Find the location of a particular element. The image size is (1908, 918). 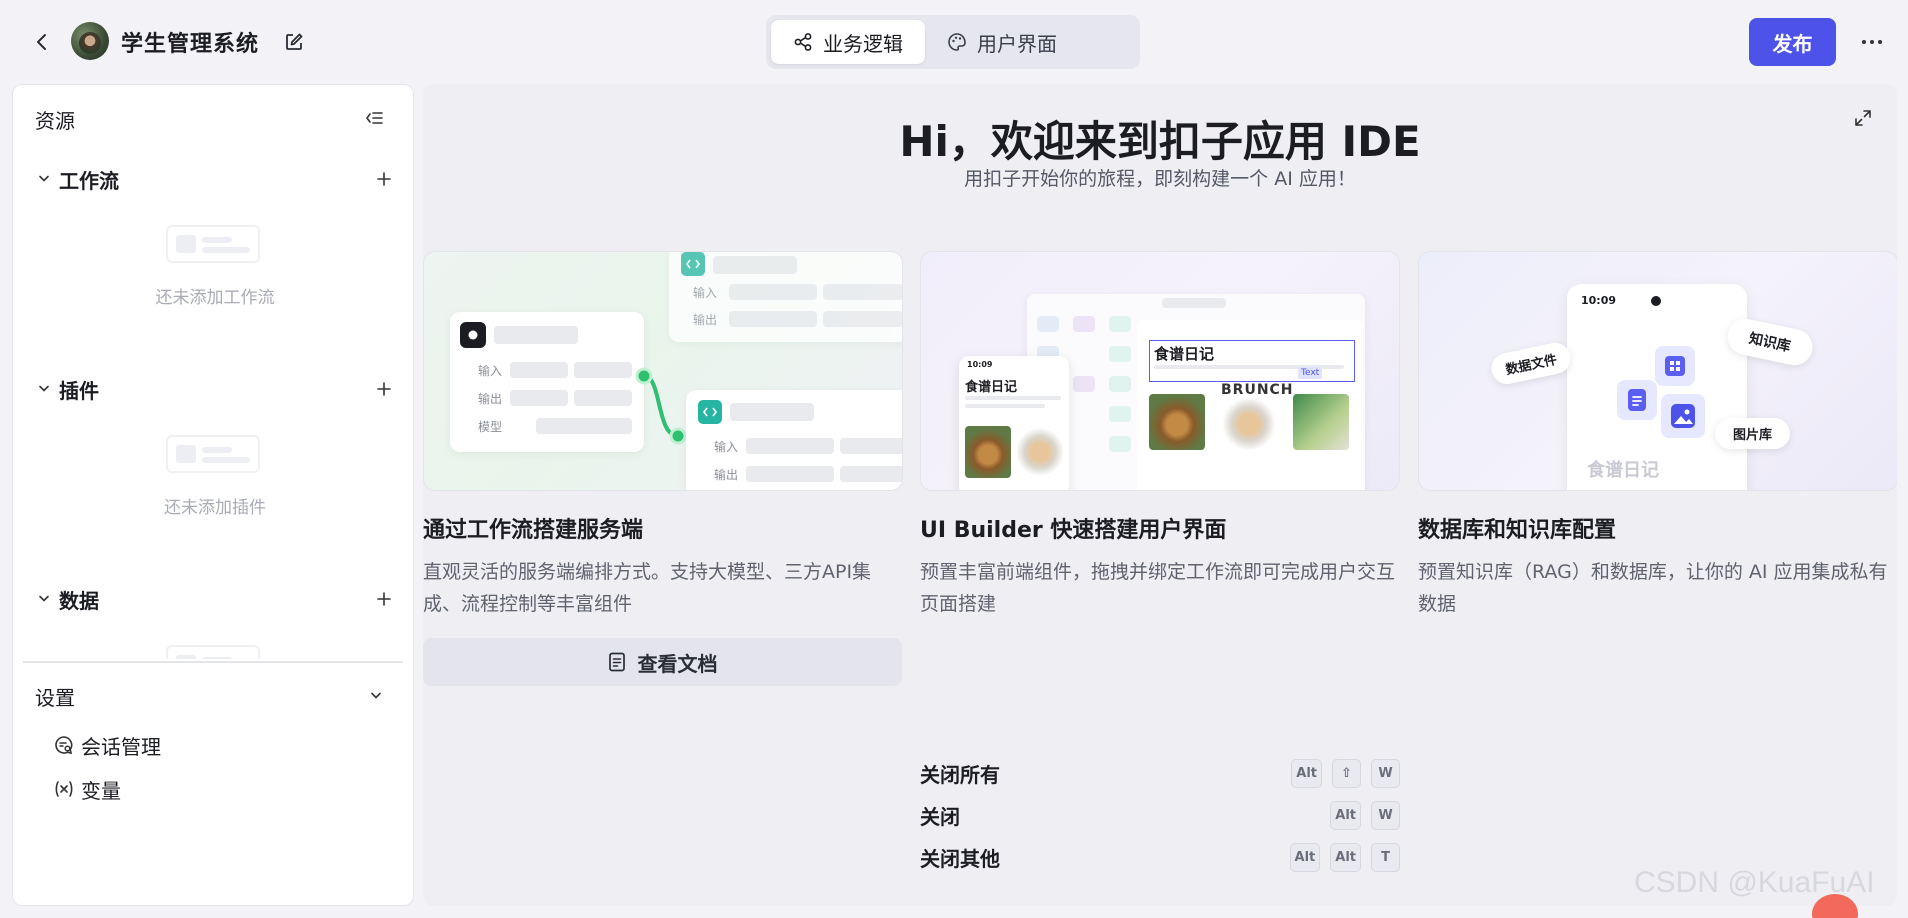

shortcut-keys: Alt ⇧ W is located at coordinates (1345, 773).